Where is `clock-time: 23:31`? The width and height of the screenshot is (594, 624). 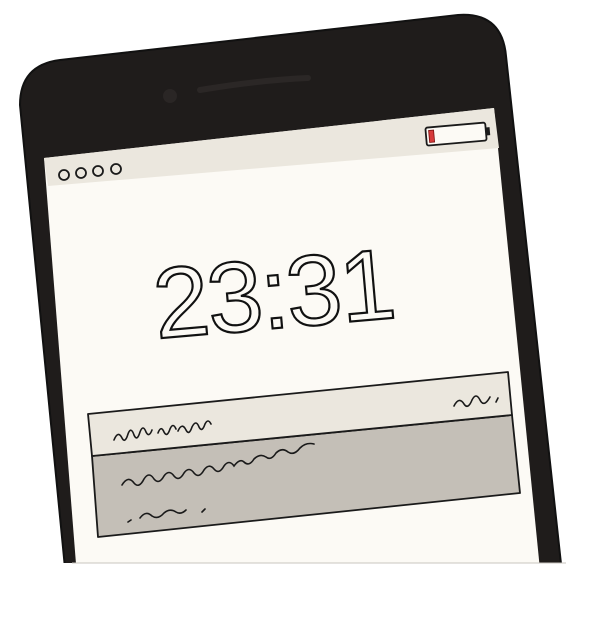
clock-time: 23:31 is located at coordinates (273, 294).